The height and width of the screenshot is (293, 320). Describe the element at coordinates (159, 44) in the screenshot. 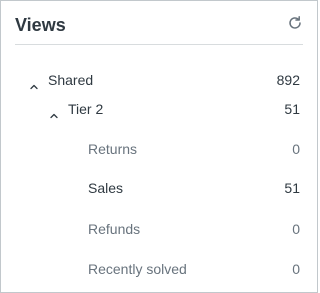

I see `header-divider` at that location.